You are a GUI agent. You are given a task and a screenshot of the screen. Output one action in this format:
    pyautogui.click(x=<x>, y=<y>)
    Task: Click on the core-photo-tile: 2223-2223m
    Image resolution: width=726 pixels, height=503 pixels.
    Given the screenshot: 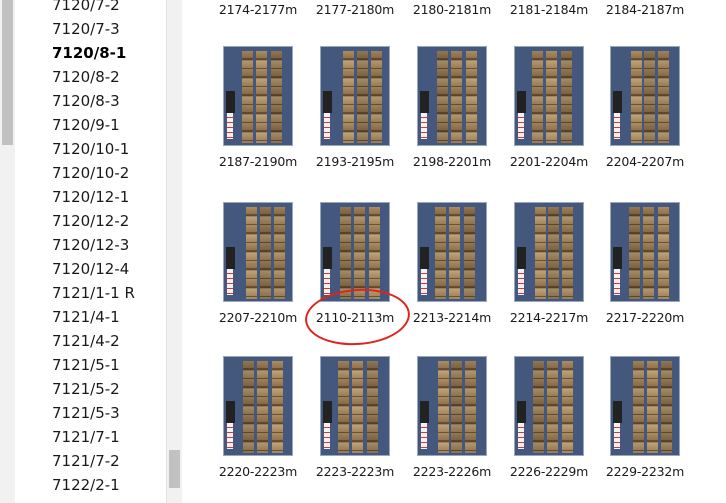 What is the action you would take?
    pyautogui.click(x=355, y=417)
    